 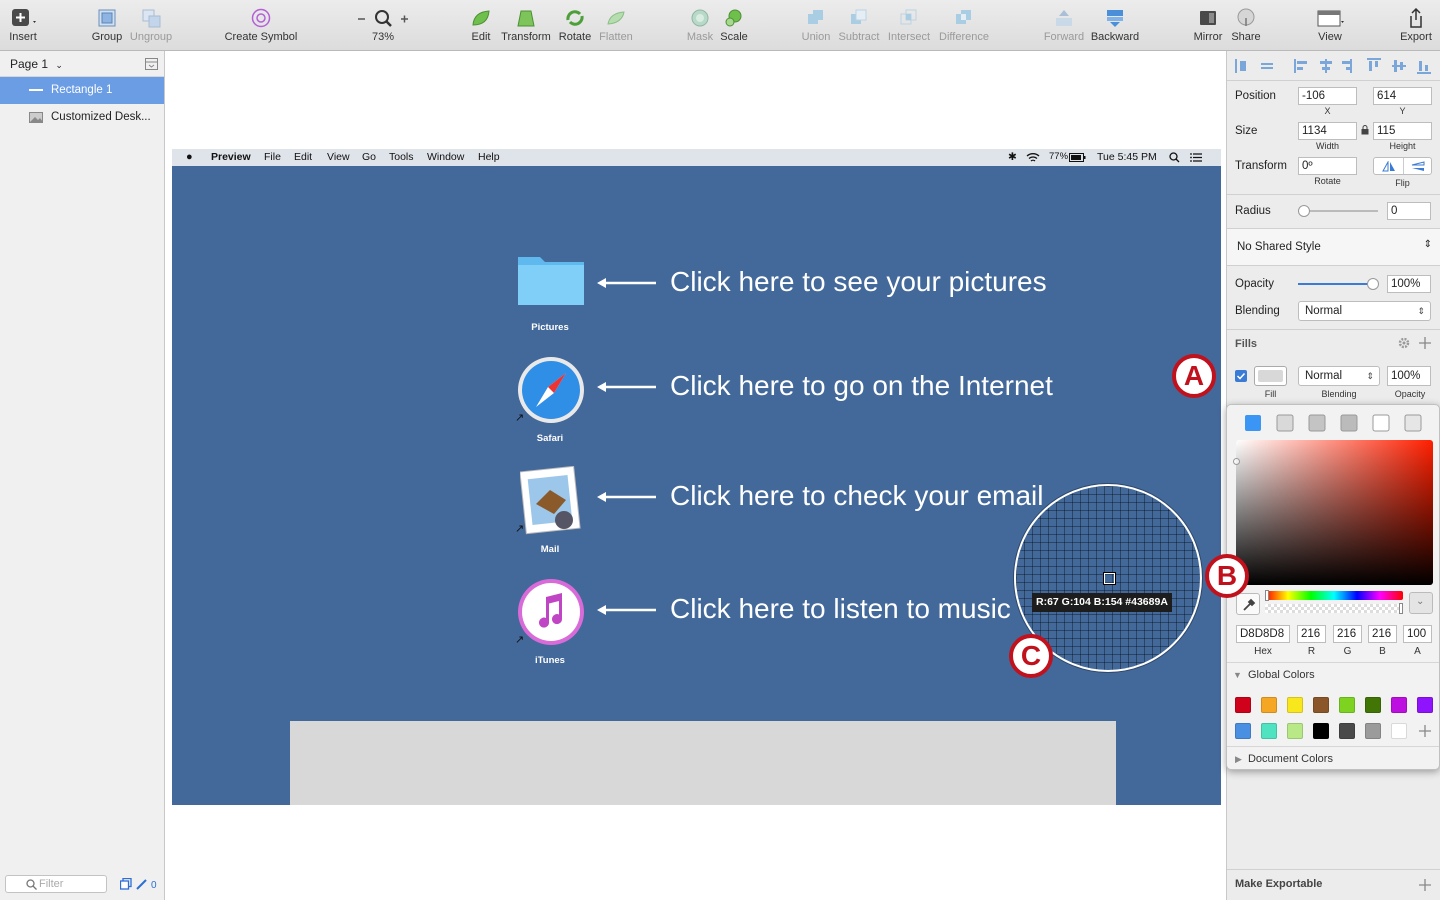 What do you see at coordinates (1327, 96) in the screenshot?
I see `position-x-input: -106` at bounding box center [1327, 96].